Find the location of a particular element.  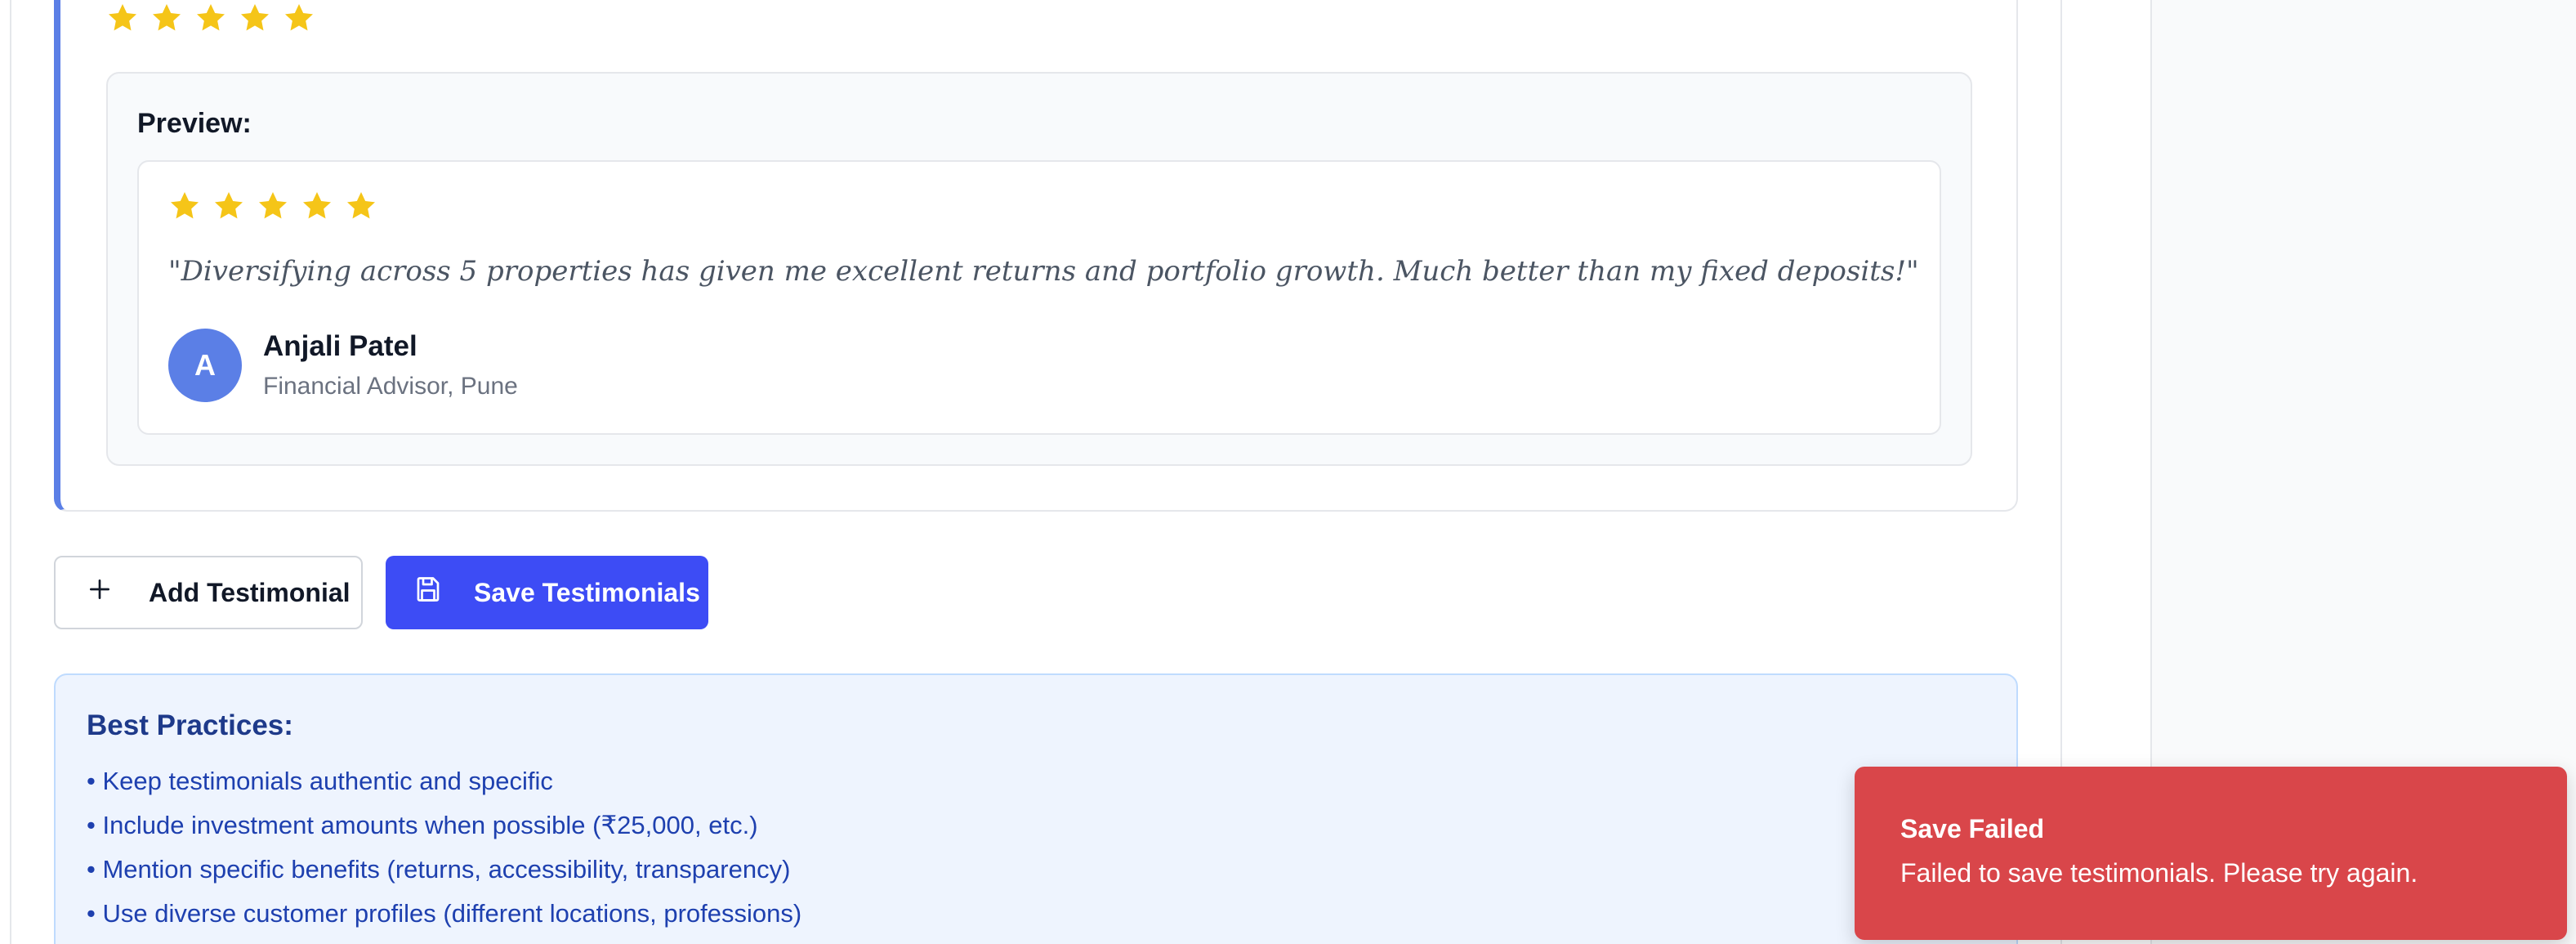

avatar: A is located at coordinates (205, 365).